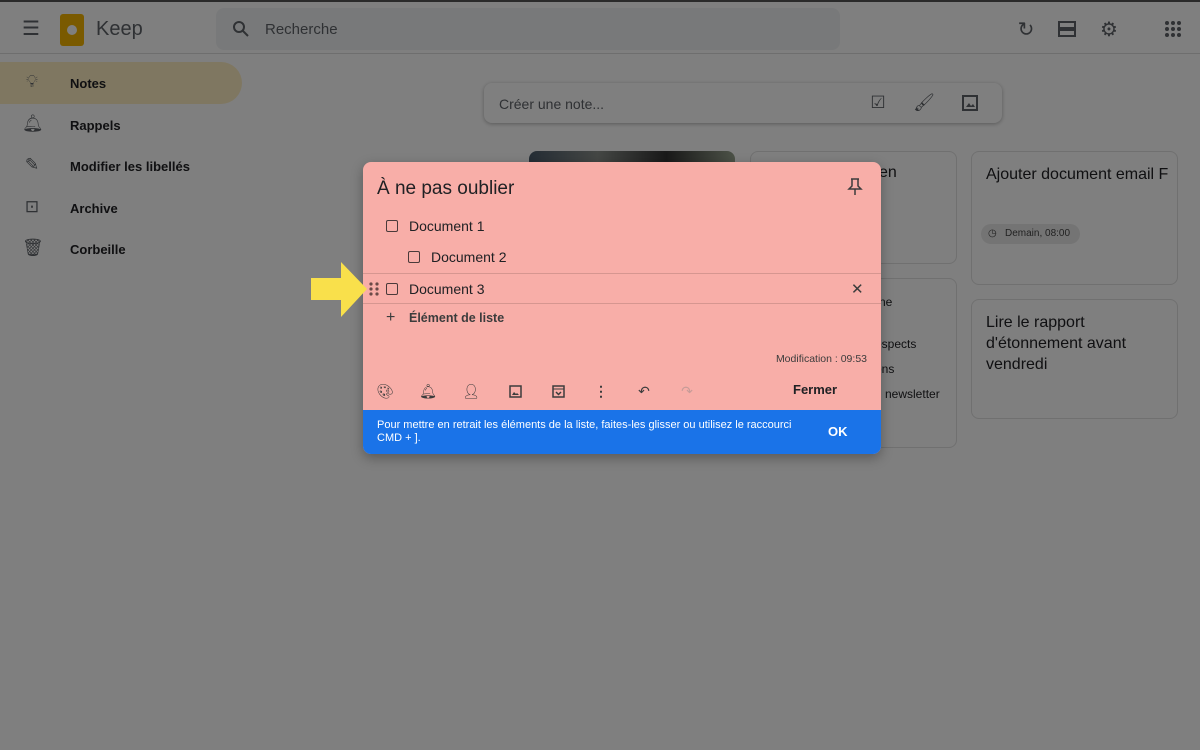  Describe the element at coordinates (815, 389) in the screenshot. I see `close-button: Fermer` at that location.